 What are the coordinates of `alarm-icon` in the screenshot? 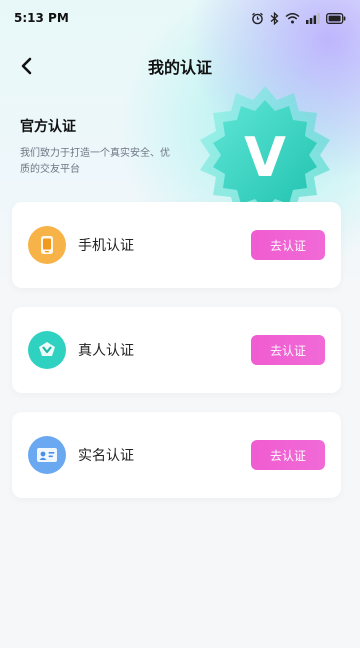 It's located at (257, 18).